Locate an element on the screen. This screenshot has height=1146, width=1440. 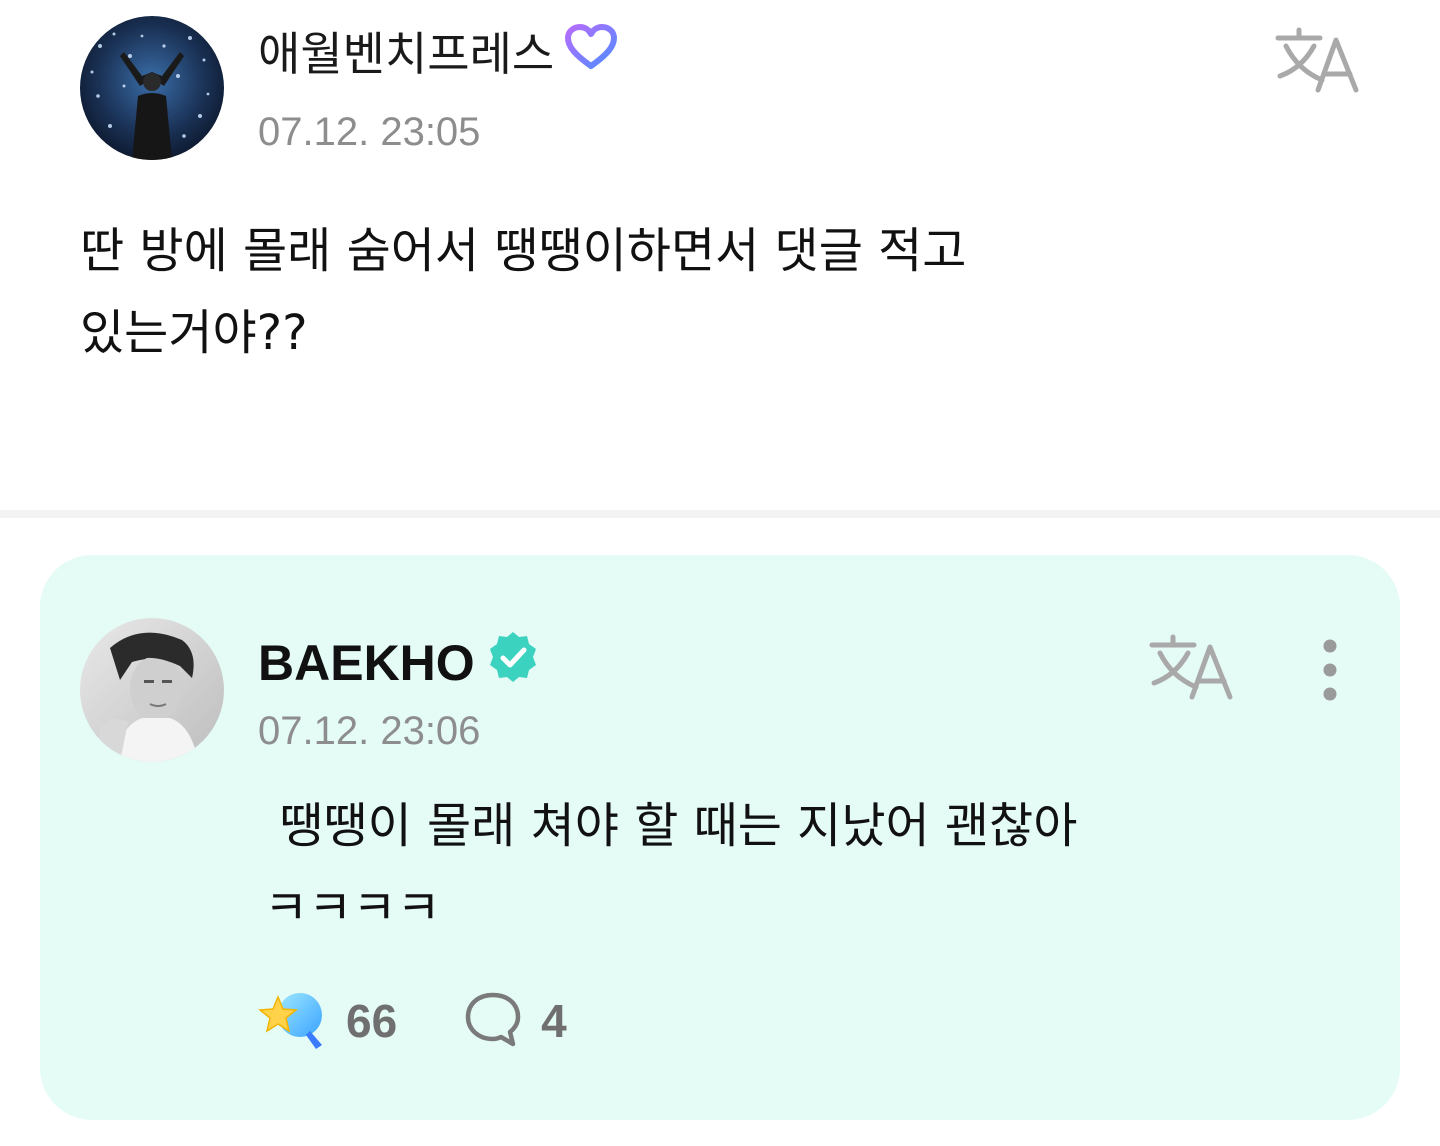
reply-timestamp: 07.12. 23:06 is located at coordinates (369, 731).